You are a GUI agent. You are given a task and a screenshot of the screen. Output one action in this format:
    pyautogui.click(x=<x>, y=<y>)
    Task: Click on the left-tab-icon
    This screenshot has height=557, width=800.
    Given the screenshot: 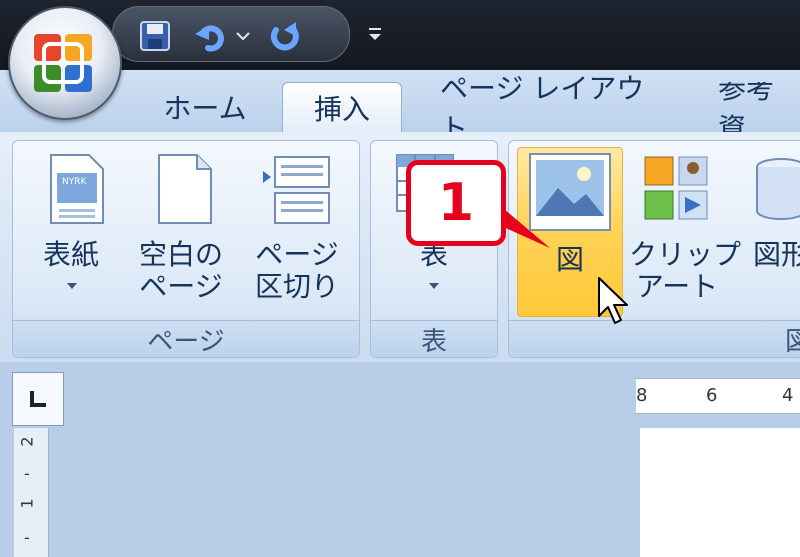 What is the action you would take?
    pyautogui.click(x=38, y=399)
    